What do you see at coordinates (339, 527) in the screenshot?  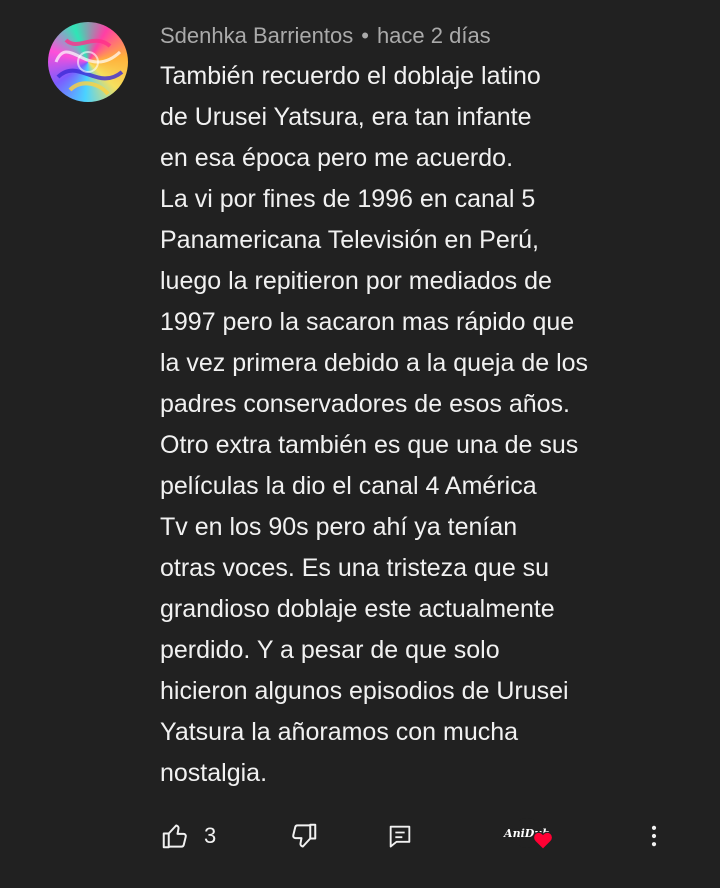 I see `comment-line: Tv en los 90s pero ahí ya tenían` at bounding box center [339, 527].